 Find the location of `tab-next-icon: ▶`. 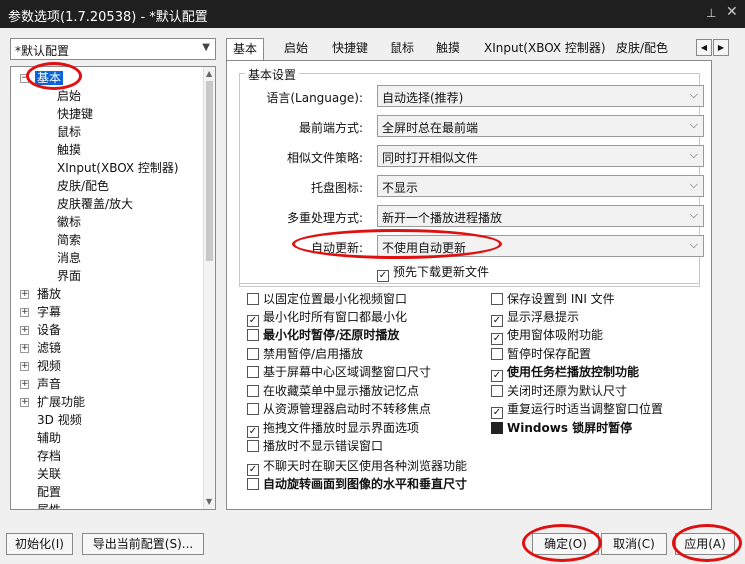

tab-next-icon: ▶ is located at coordinates (721, 47).